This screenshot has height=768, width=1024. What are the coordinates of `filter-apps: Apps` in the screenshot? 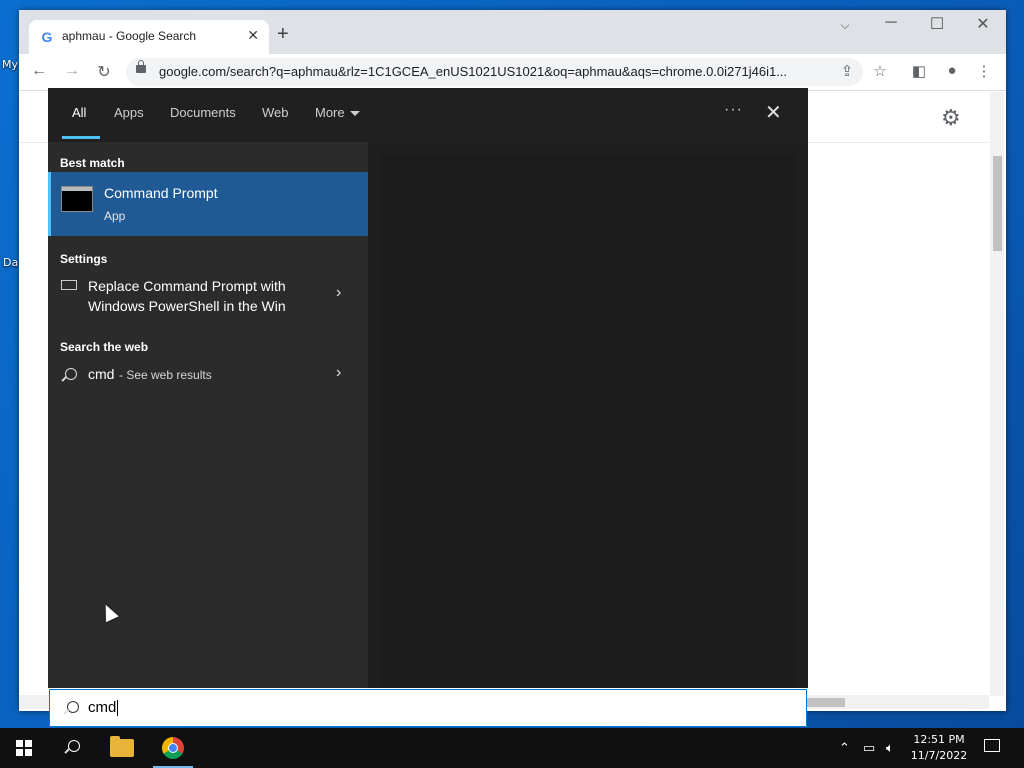 It's located at (129, 112).